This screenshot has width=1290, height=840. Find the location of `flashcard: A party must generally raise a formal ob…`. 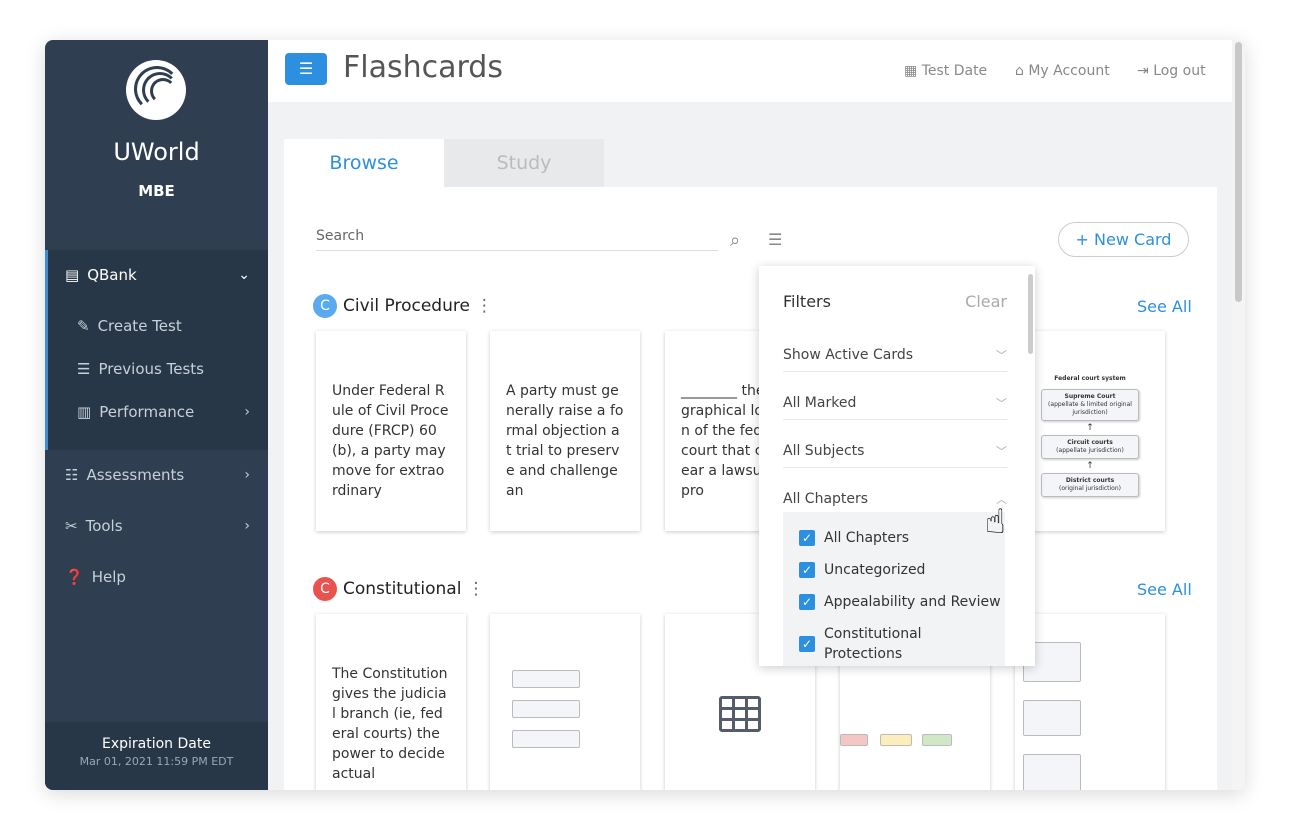

flashcard: A party must generally raise a formal ob… is located at coordinates (565, 431).